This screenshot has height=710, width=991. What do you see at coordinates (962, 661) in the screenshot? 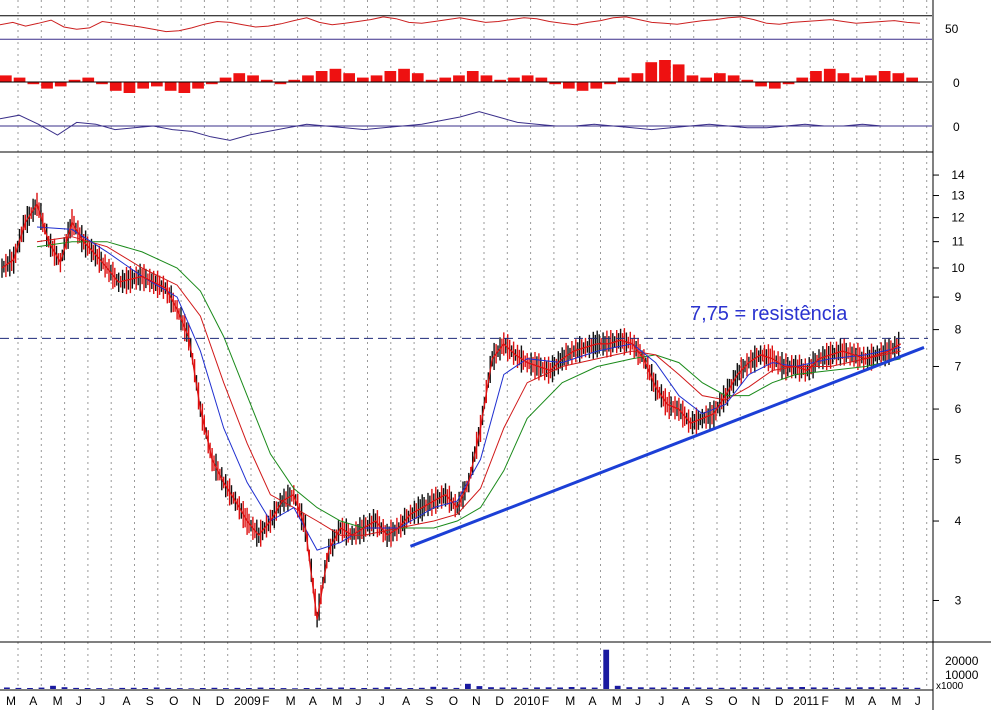
I see `volume-tick-label: 20000` at bounding box center [962, 661].